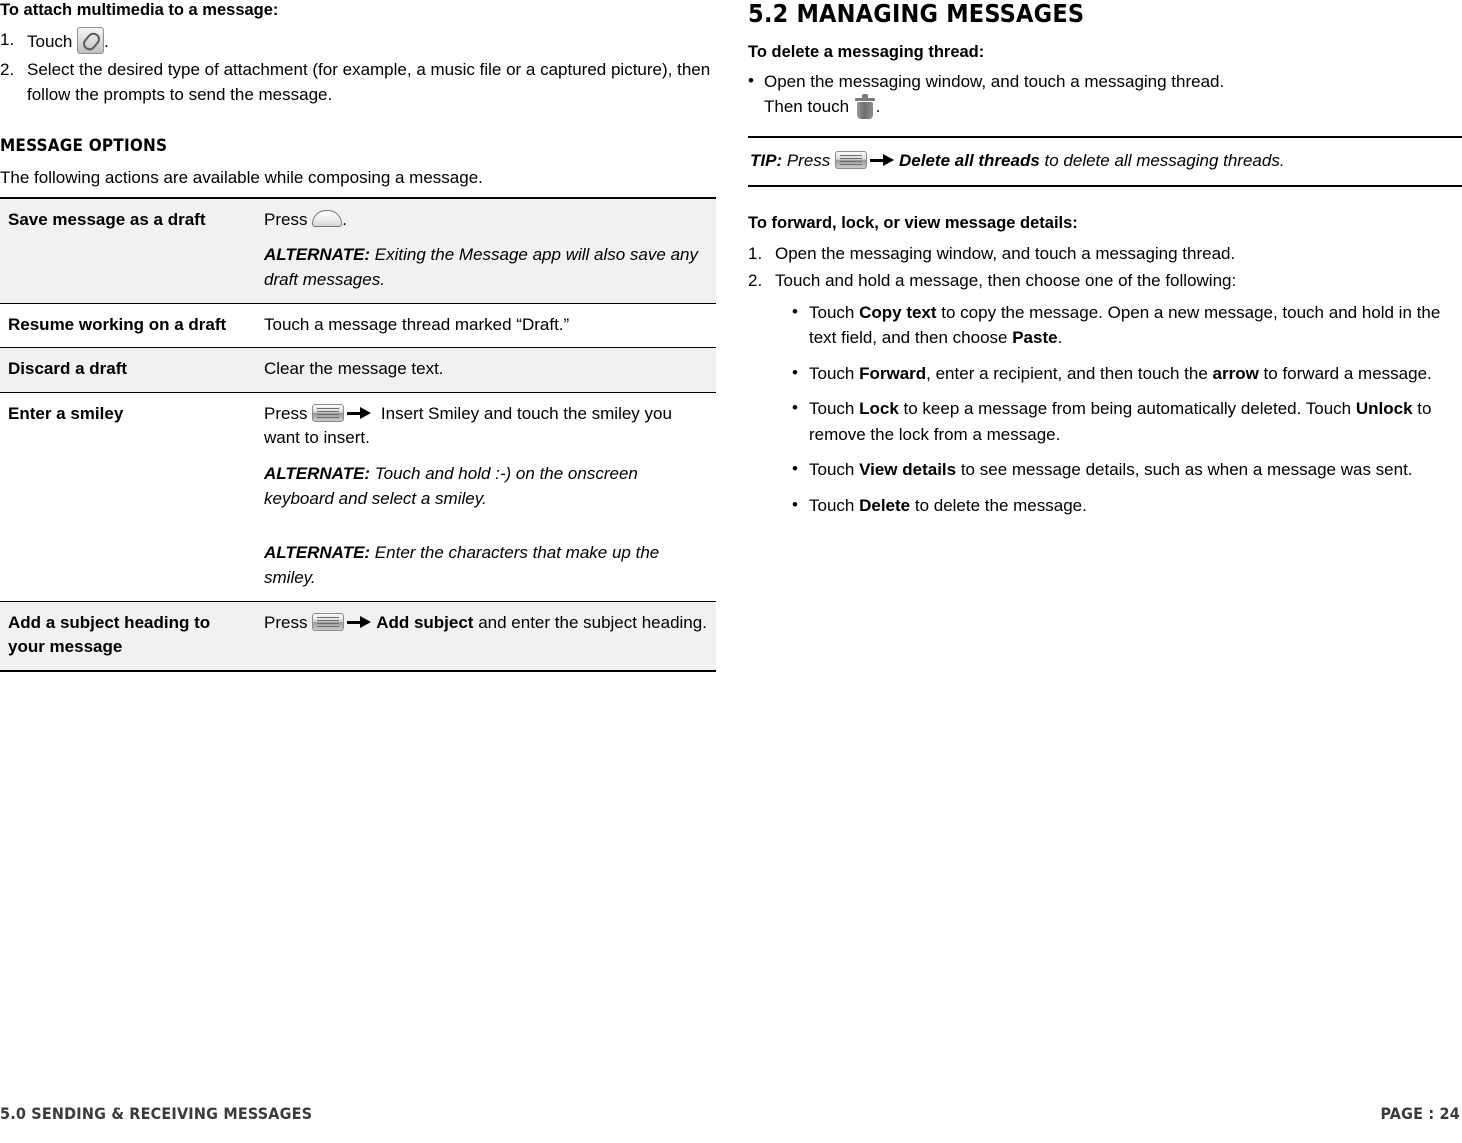 This screenshot has width=1462, height=1143. Describe the element at coordinates (998, 505) in the screenshot. I see `bullet-mid: to delete the message.` at that location.